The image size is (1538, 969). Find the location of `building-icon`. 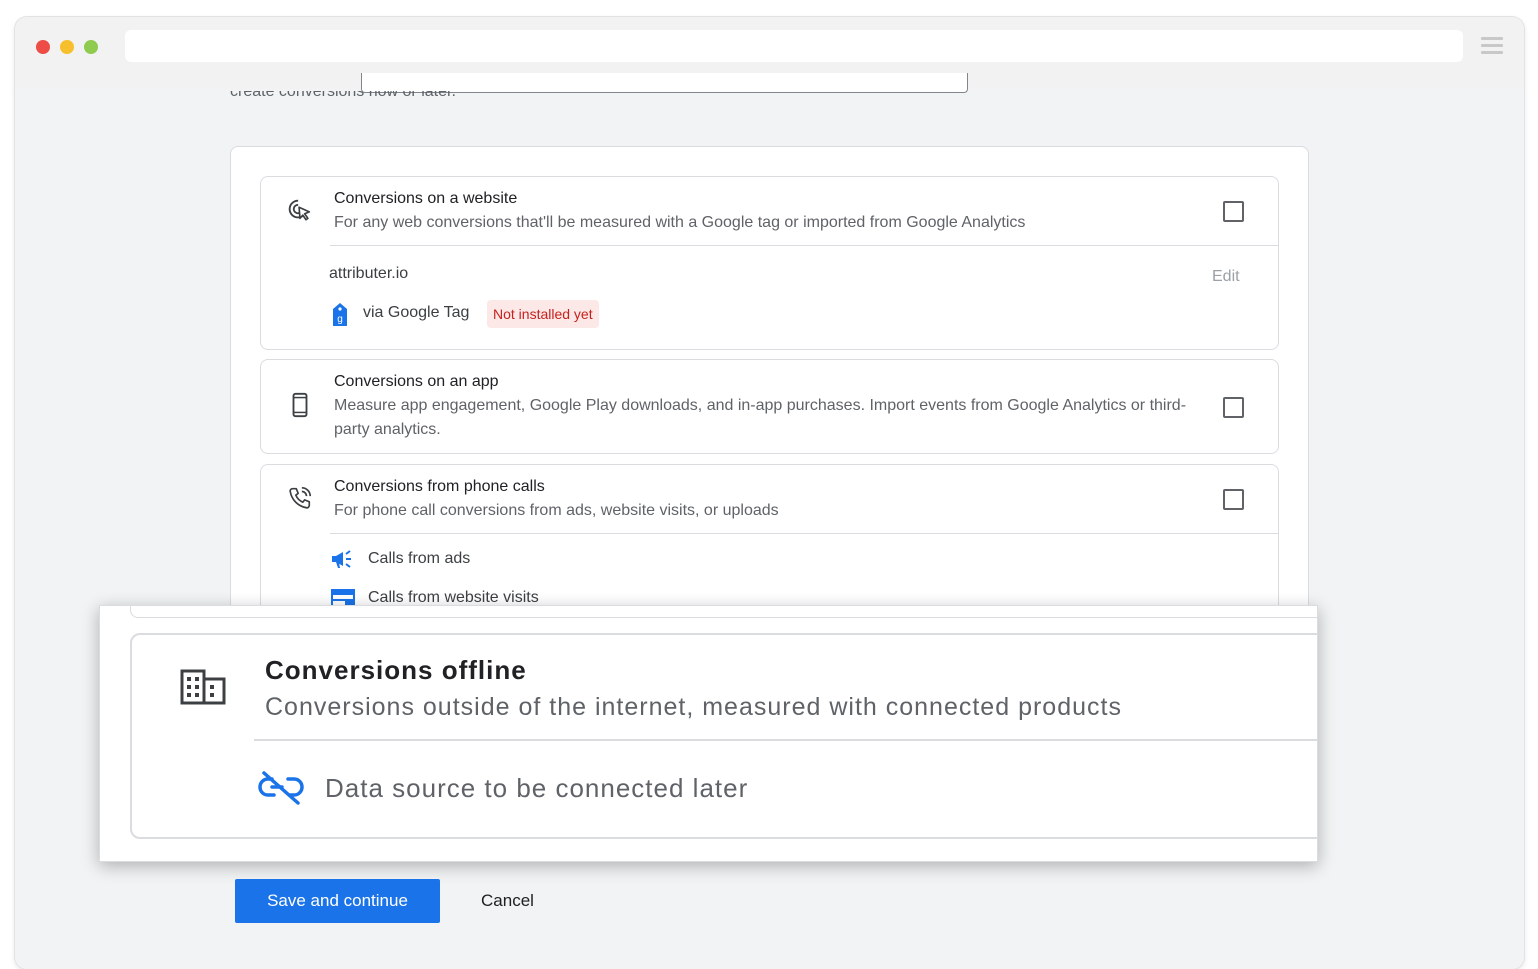

building-icon is located at coordinates (203, 687).